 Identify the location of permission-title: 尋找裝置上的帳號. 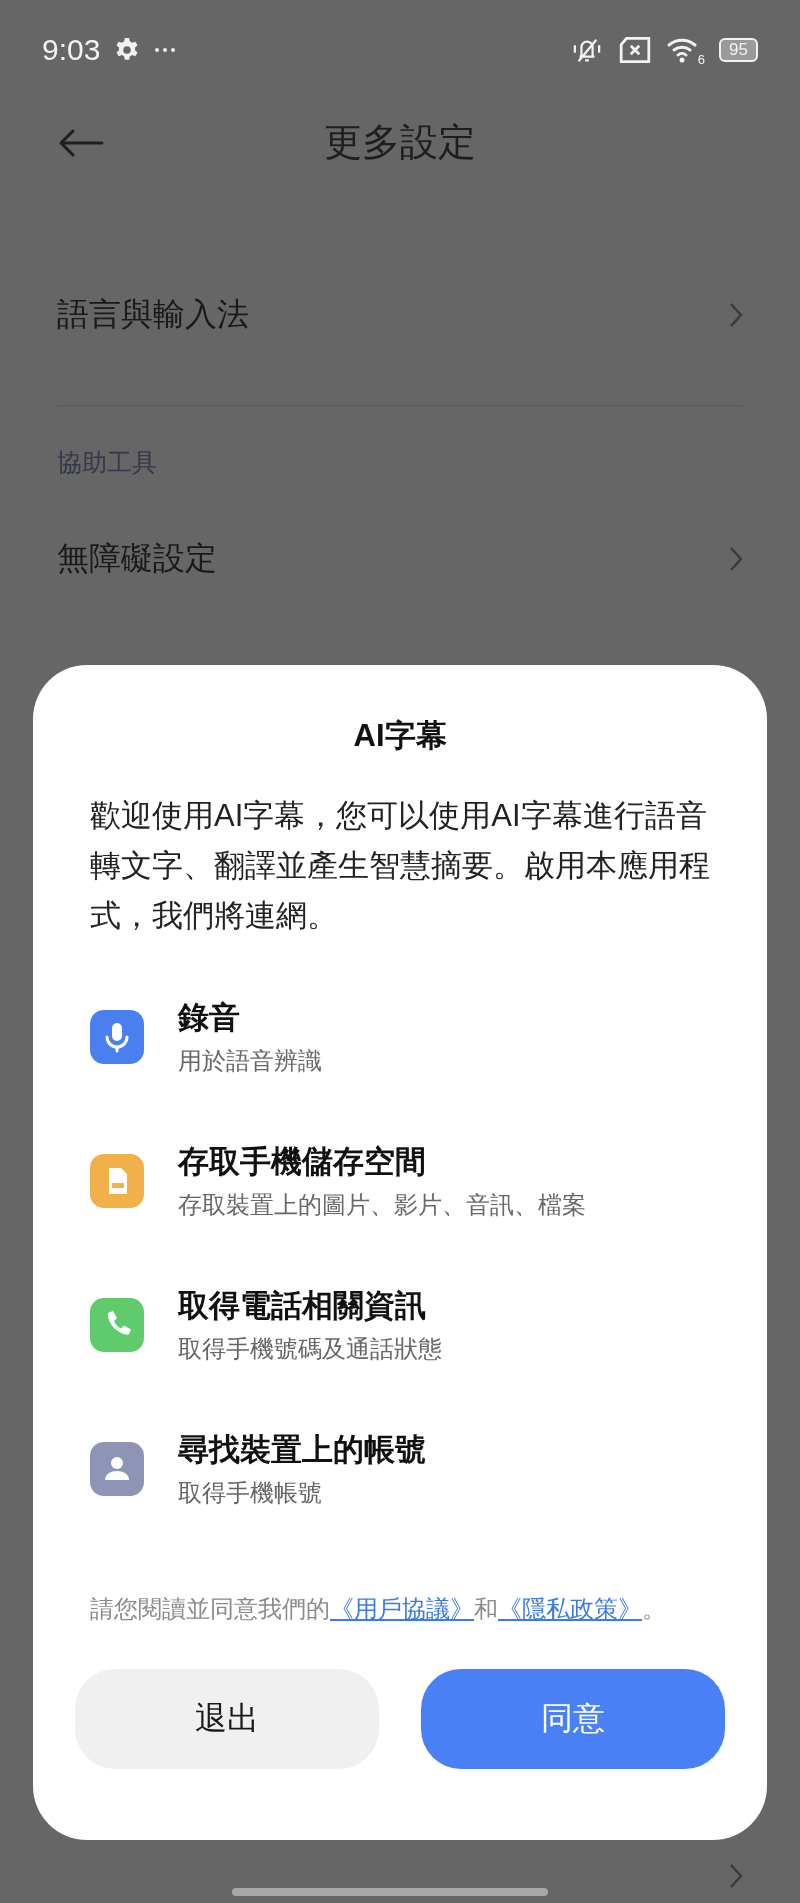
(302, 1450).